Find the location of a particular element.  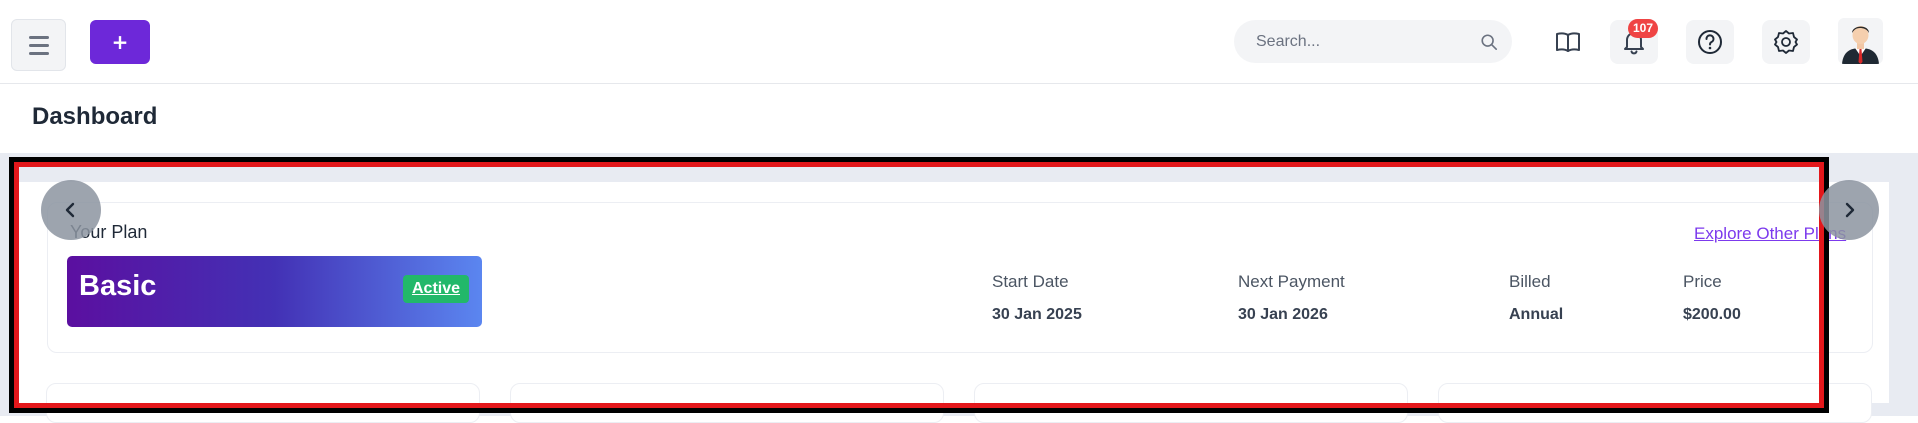

notification-count-badge: 107 is located at coordinates (1643, 28).